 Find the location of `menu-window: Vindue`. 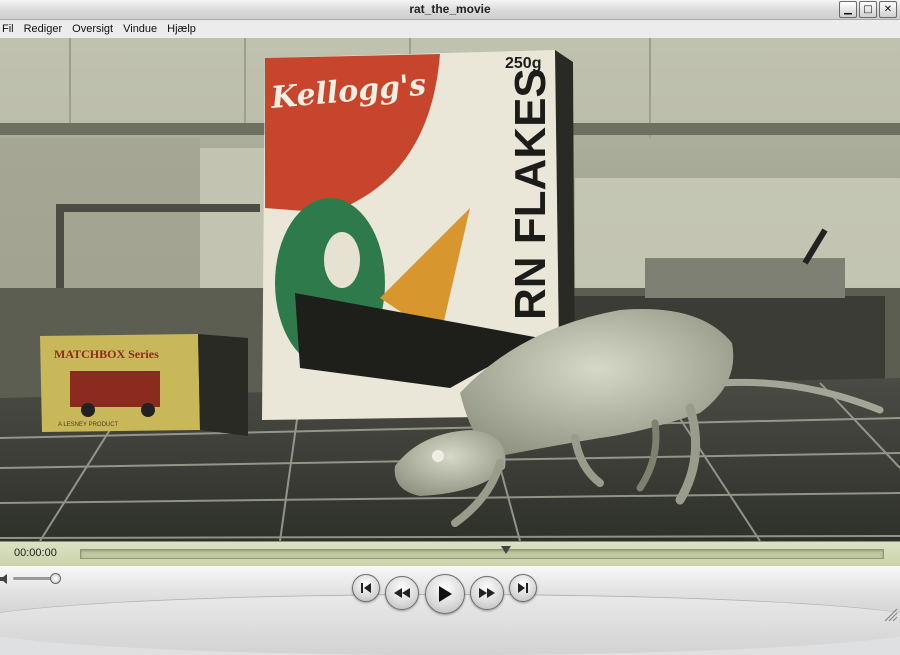

menu-window: Vindue is located at coordinates (140, 29).